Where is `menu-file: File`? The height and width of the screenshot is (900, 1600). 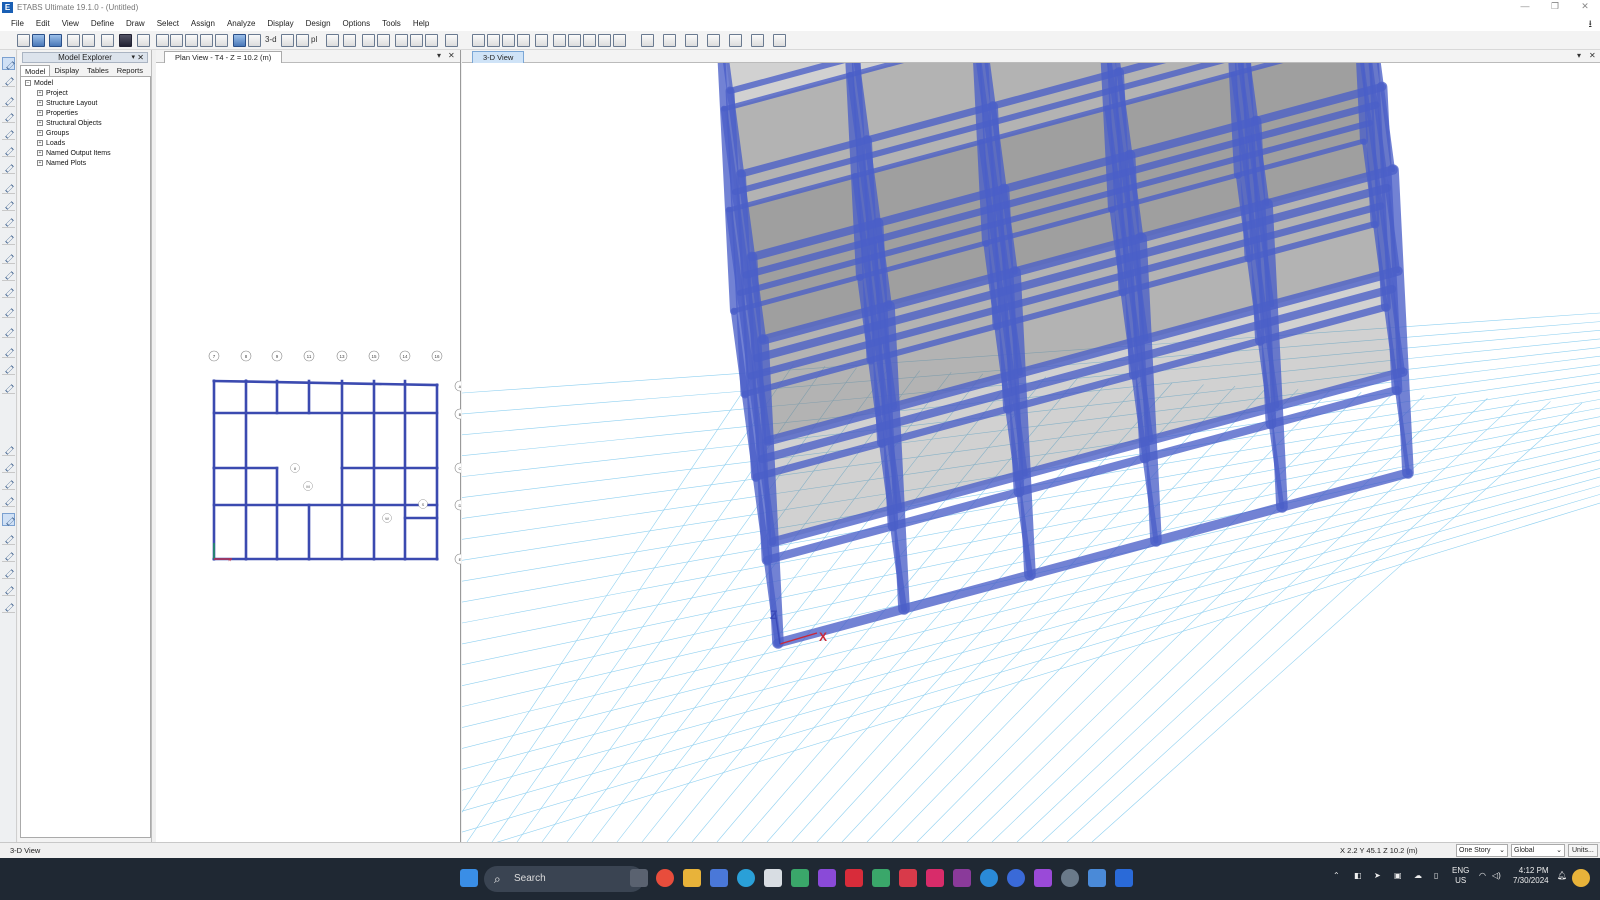 menu-file: File is located at coordinates (17, 23).